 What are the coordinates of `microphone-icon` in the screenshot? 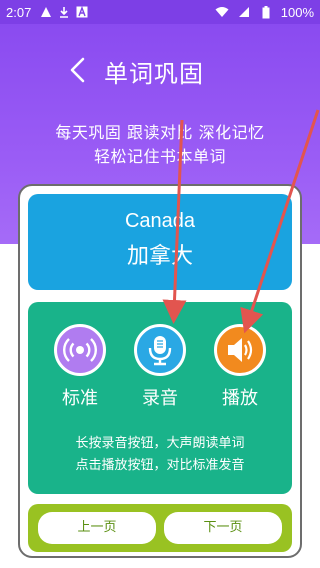 It's located at (160, 350).